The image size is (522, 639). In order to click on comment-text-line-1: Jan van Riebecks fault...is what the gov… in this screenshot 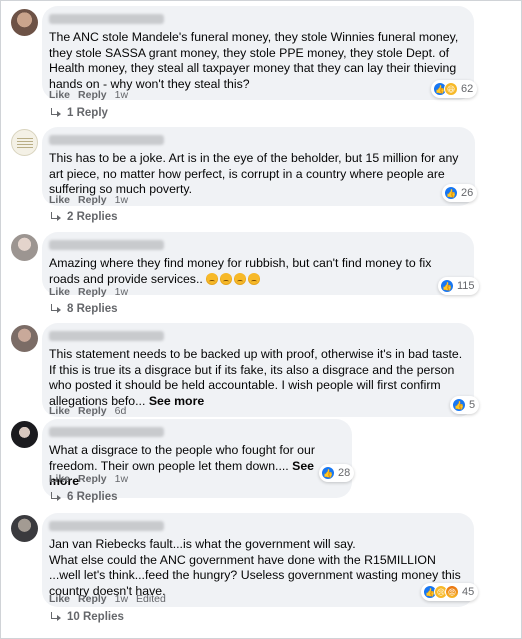, I will do `click(202, 544)`.